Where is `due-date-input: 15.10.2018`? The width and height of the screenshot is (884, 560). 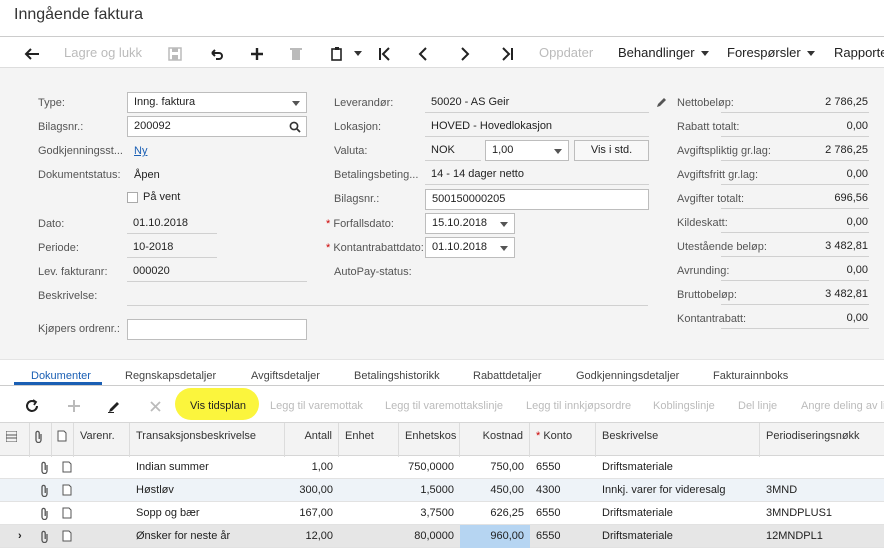 due-date-input: 15.10.2018 is located at coordinates (470, 223).